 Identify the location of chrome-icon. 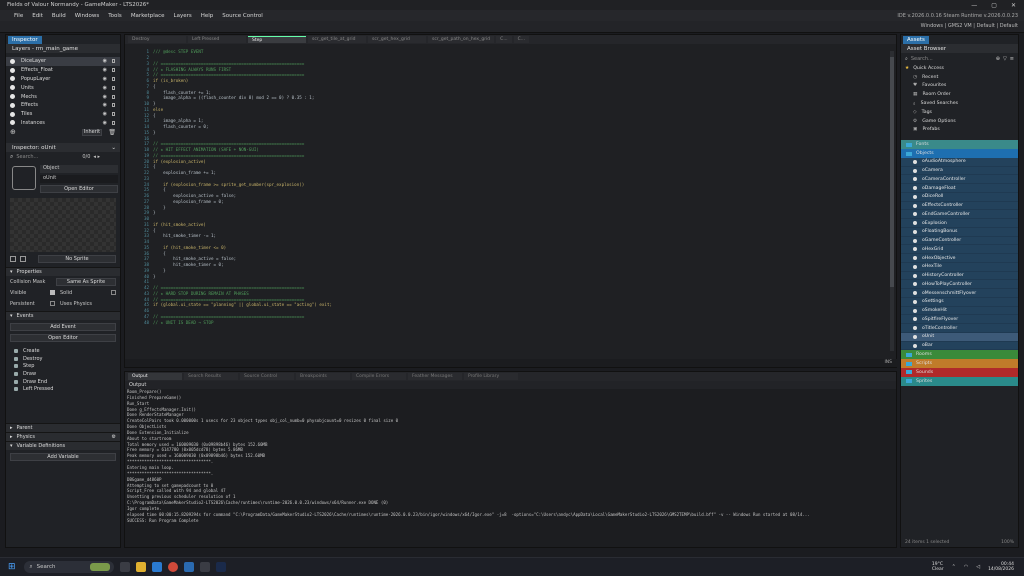
(172, 567).